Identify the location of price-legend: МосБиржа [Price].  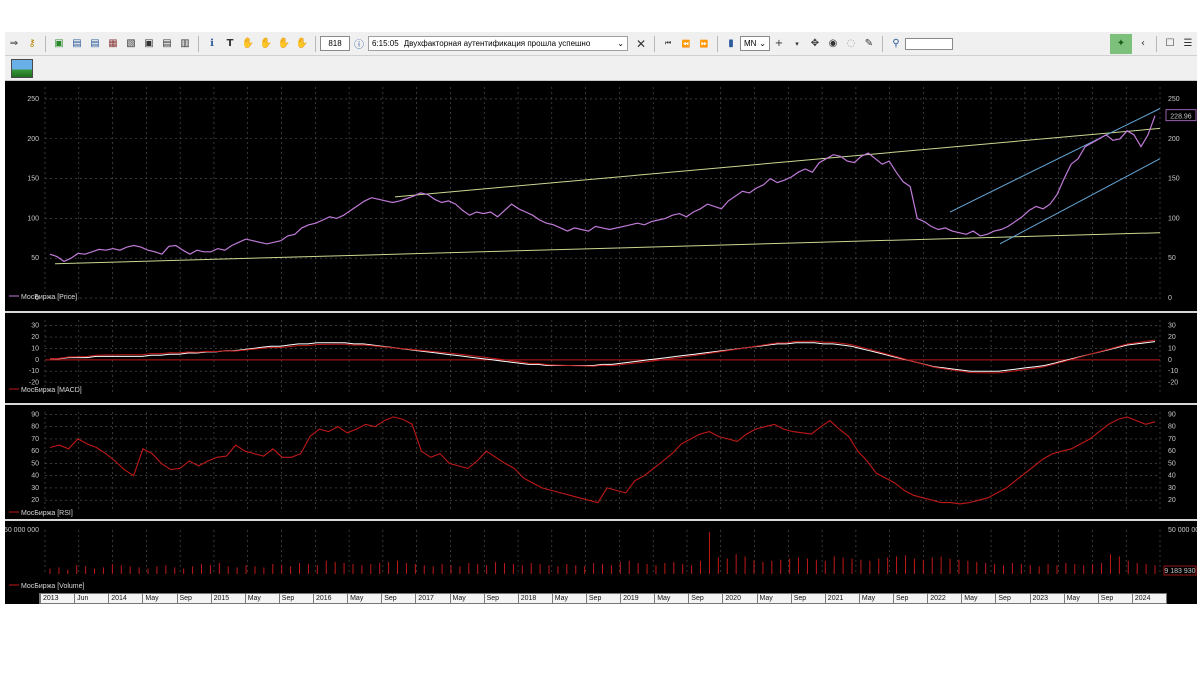
(49, 297).